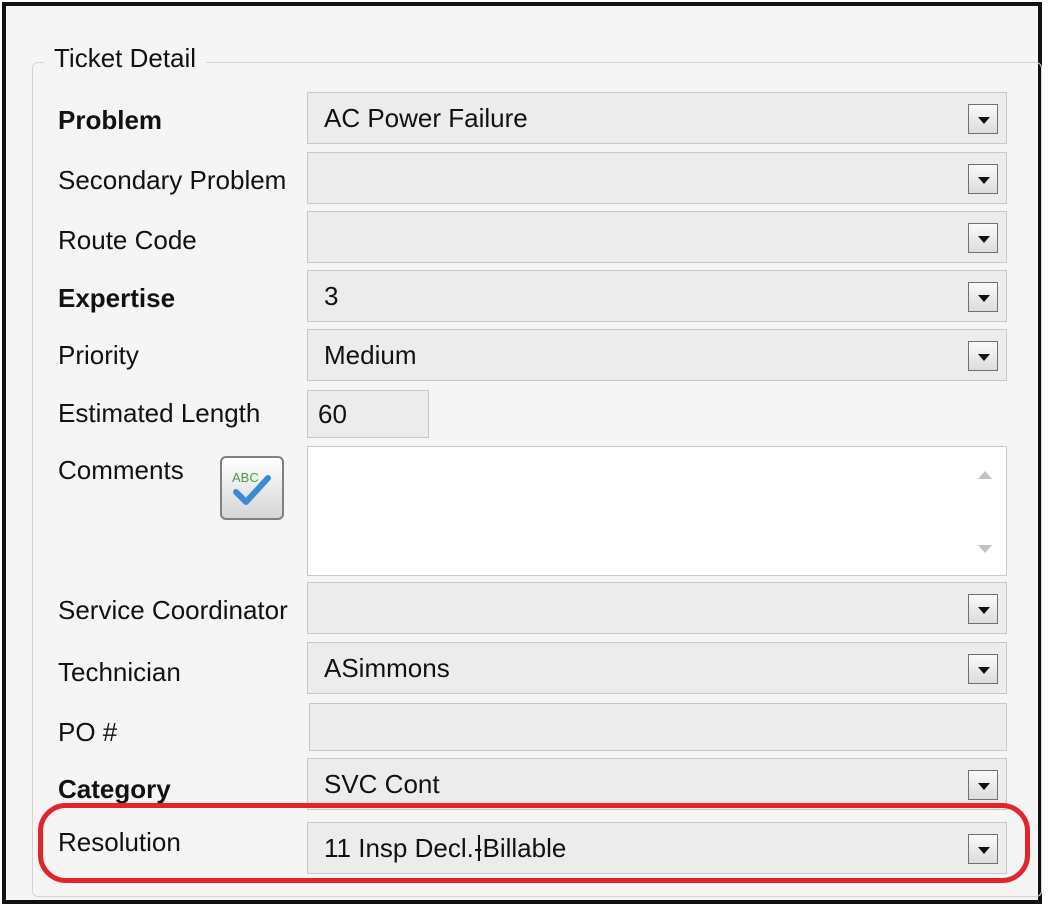 The image size is (1050, 912). I want to click on problem-combo: AC Power Failure, so click(657, 118).